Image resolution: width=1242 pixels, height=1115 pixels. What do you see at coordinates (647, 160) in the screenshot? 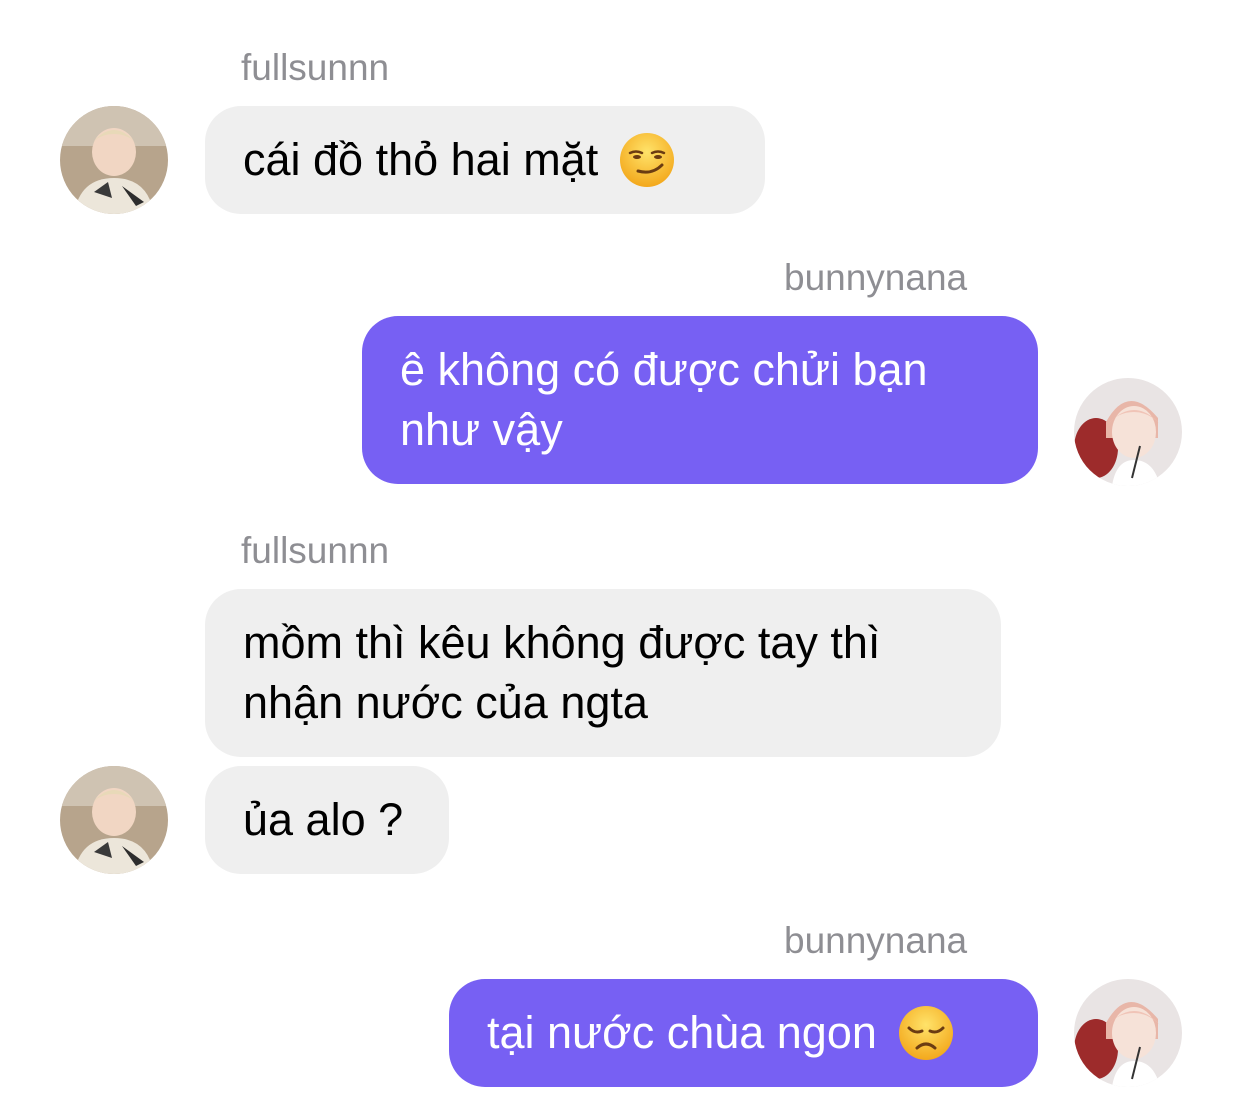
I see `smirking-face-icon` at bounding box center [647, 160].